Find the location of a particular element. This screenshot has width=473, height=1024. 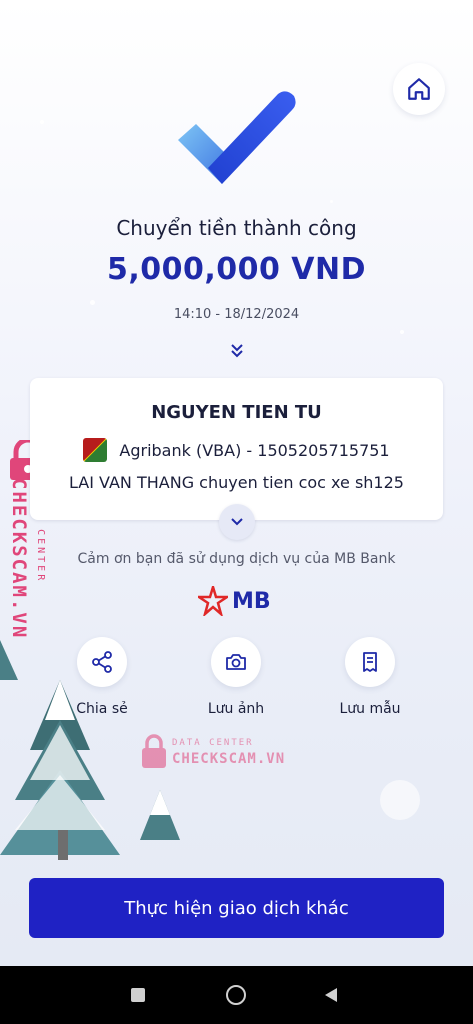

home-button is located at coordinates (419, 89).